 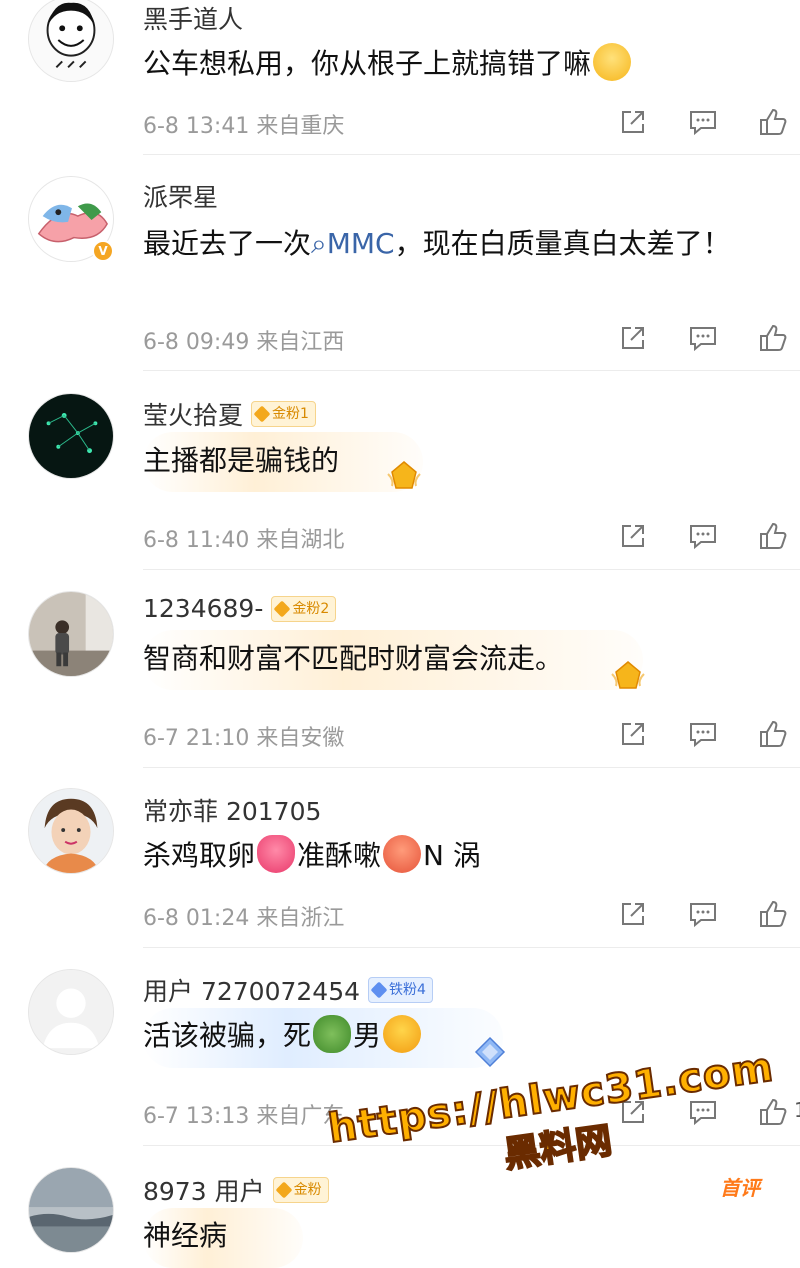 I want to click on avatar-landscape-photo, so click(x=71, y=1210).